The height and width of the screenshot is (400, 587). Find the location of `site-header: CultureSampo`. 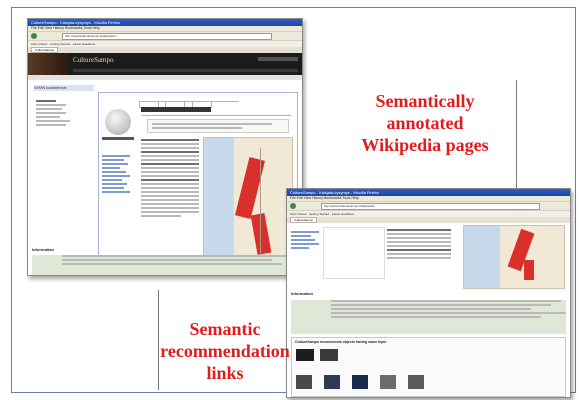

site-header: CultureSampo is located at coordinates (165, 64).